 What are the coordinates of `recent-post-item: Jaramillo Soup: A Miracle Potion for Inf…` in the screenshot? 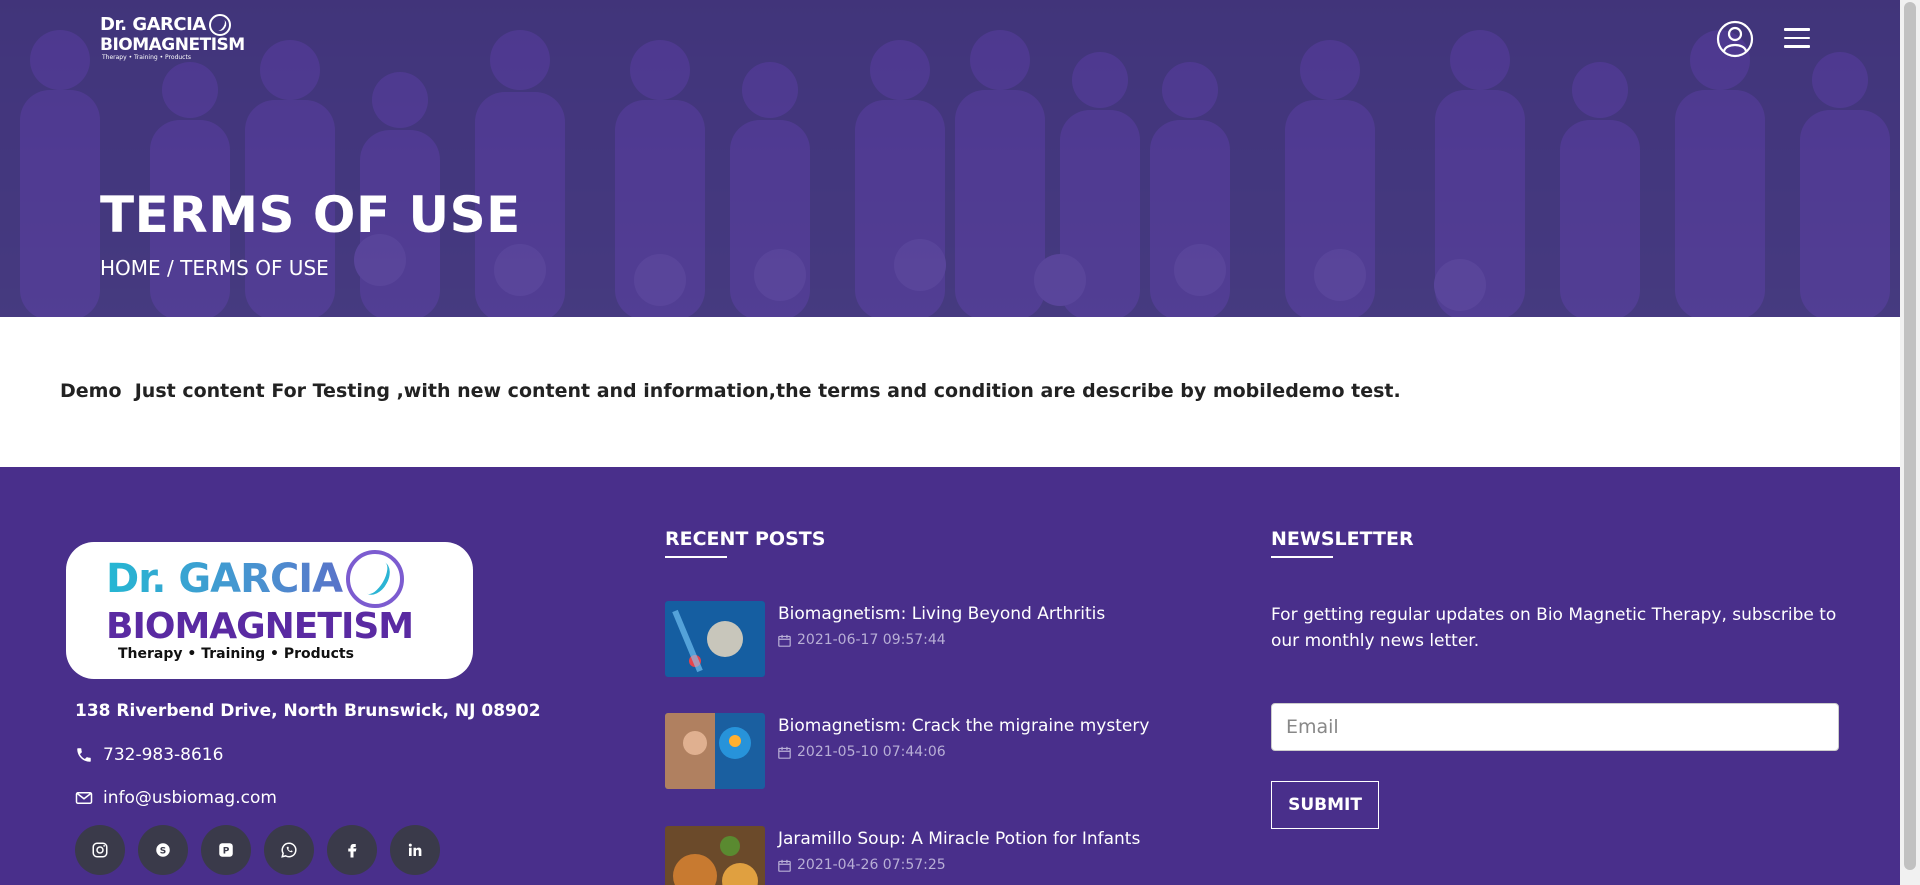 It's located at (902, 855).